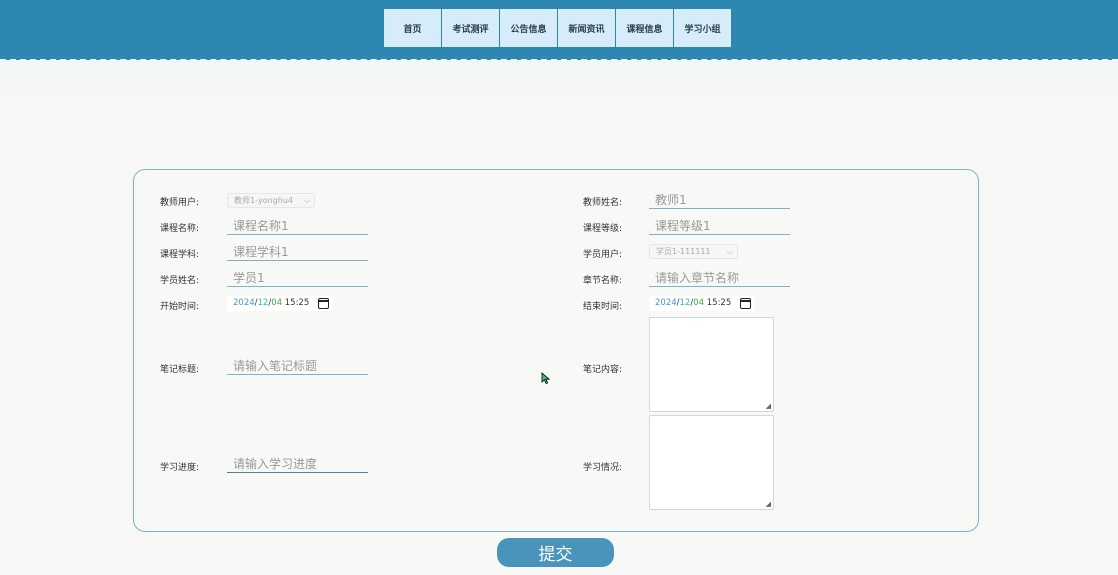  I want to click on student-name-field: 学员1, so click(297, 278).